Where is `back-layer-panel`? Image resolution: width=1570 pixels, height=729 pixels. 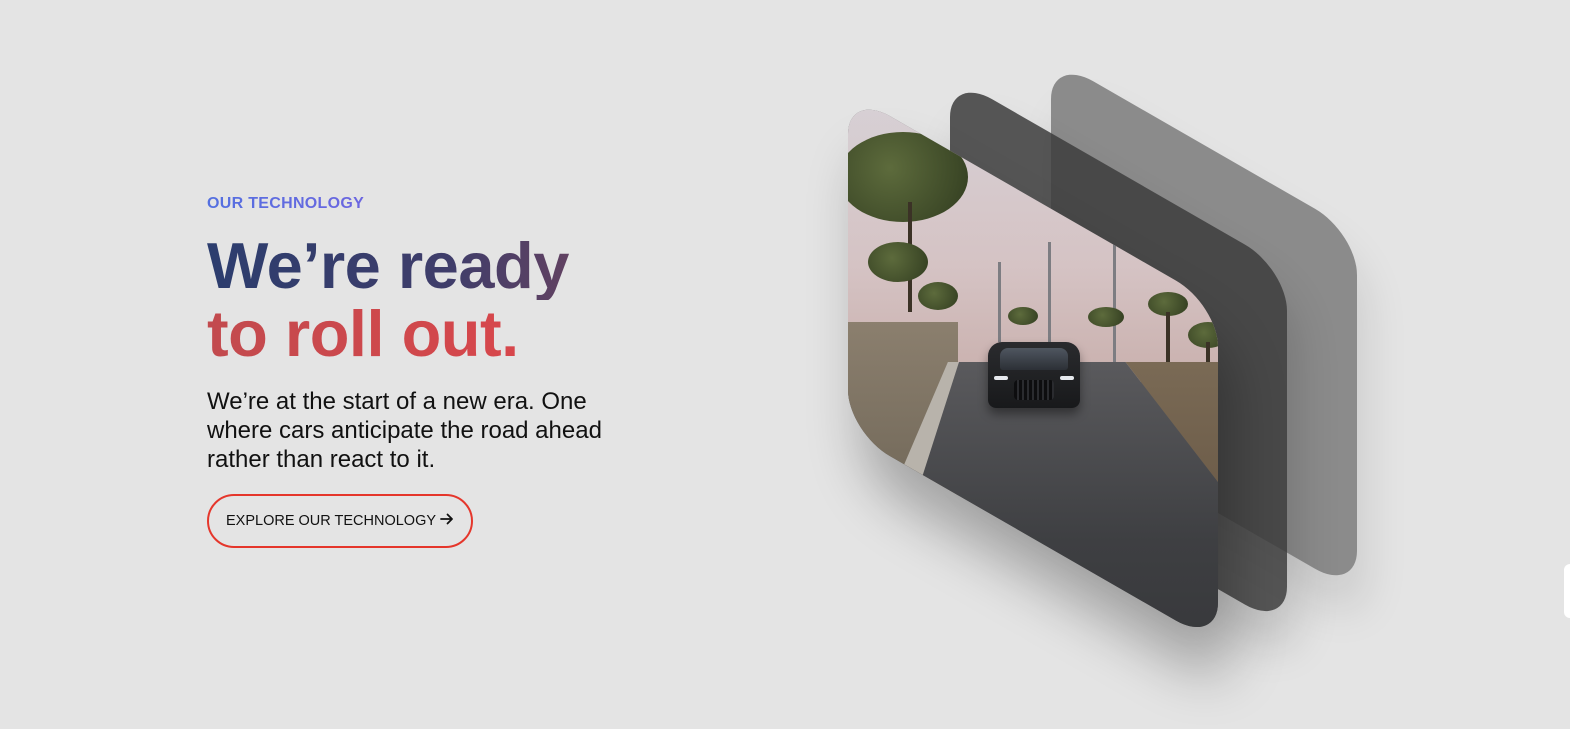
back-layer-panel is located at coordinates (1204, 325).